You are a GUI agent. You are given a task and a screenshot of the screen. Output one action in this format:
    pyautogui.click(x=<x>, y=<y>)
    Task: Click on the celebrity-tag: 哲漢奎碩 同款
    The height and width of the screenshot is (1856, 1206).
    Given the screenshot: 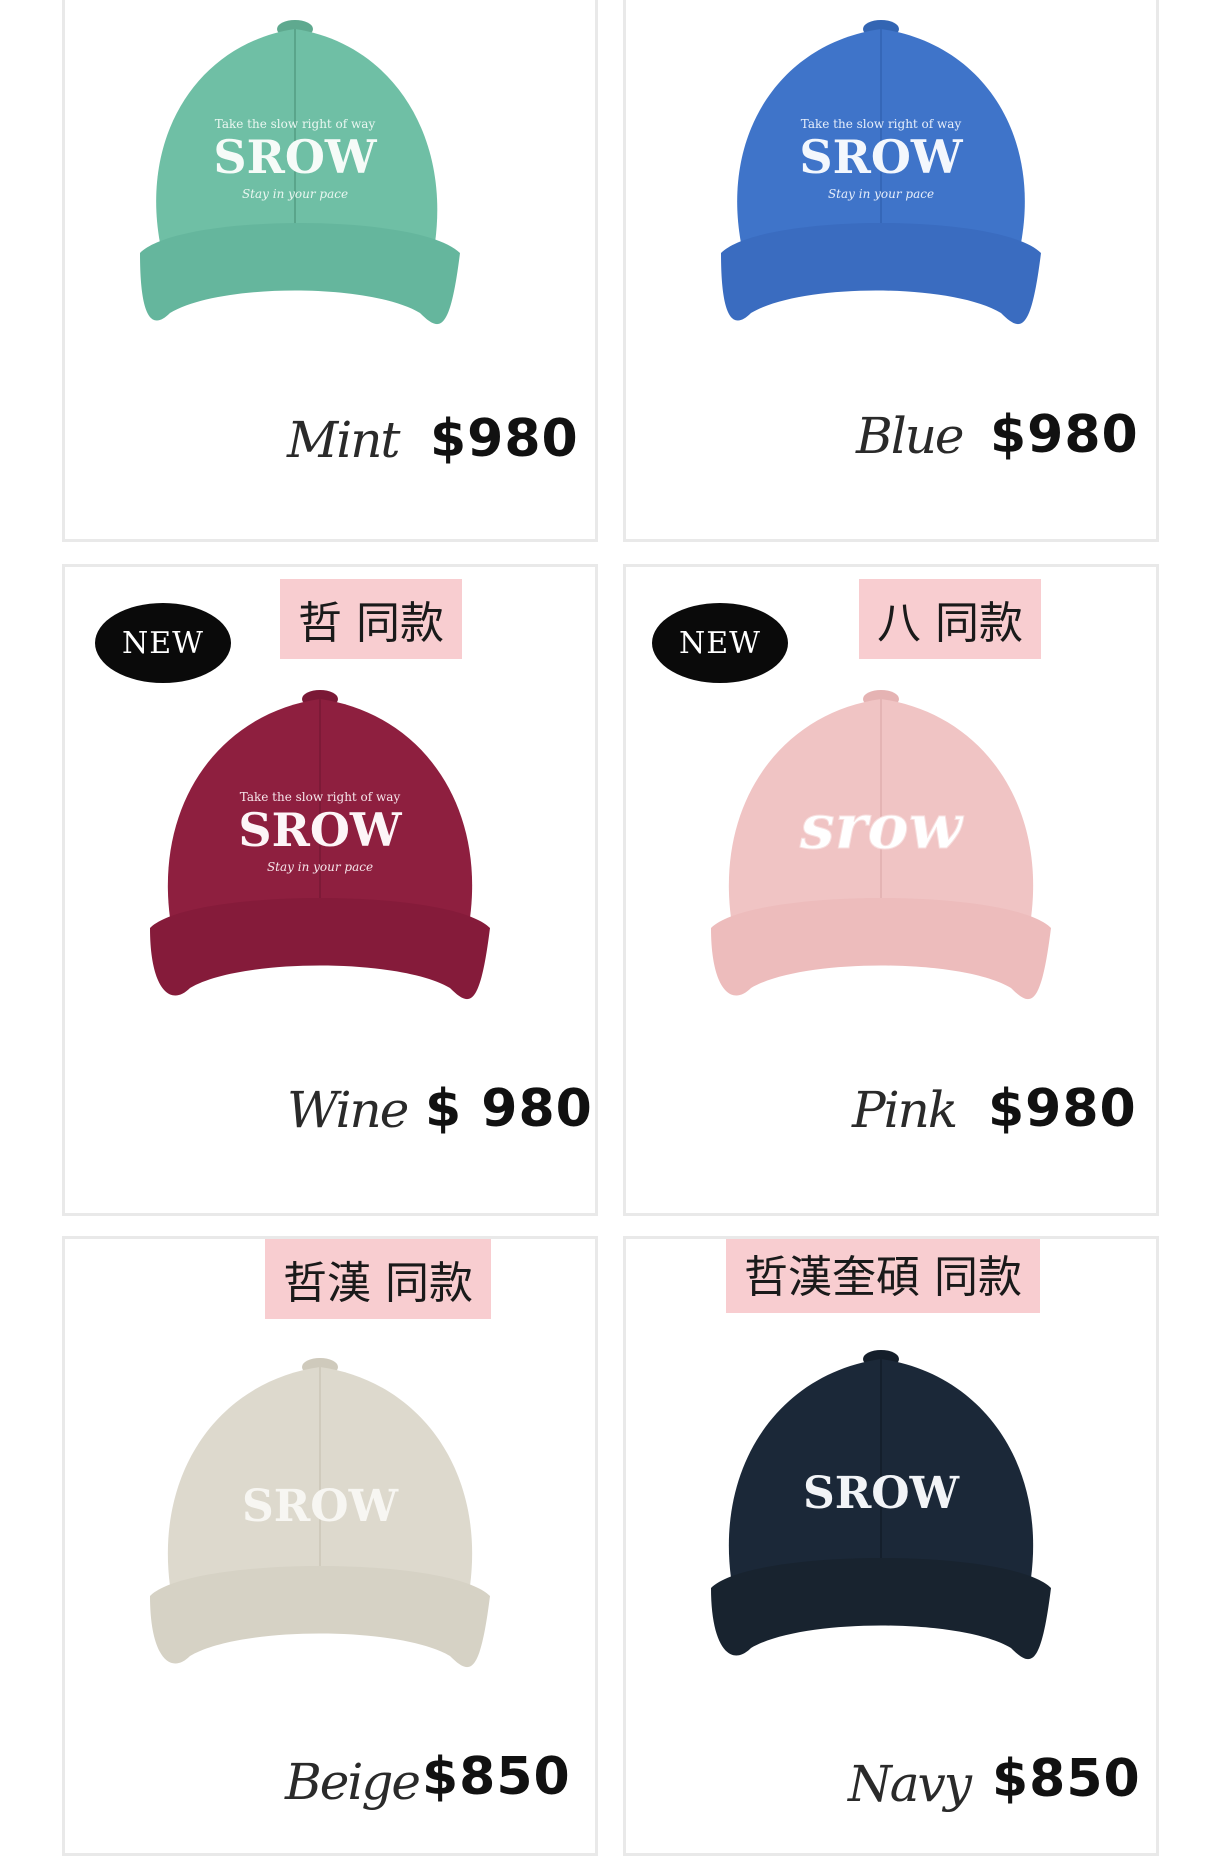 What is the action you would take?
    pyautogui.click(x=883, y=1276)
    